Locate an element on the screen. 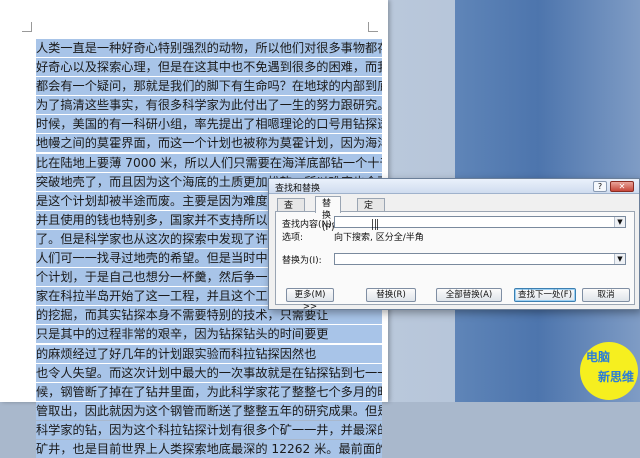 The image size is (640, 458). options-label: 选项: is located at coordinates (293, 238).